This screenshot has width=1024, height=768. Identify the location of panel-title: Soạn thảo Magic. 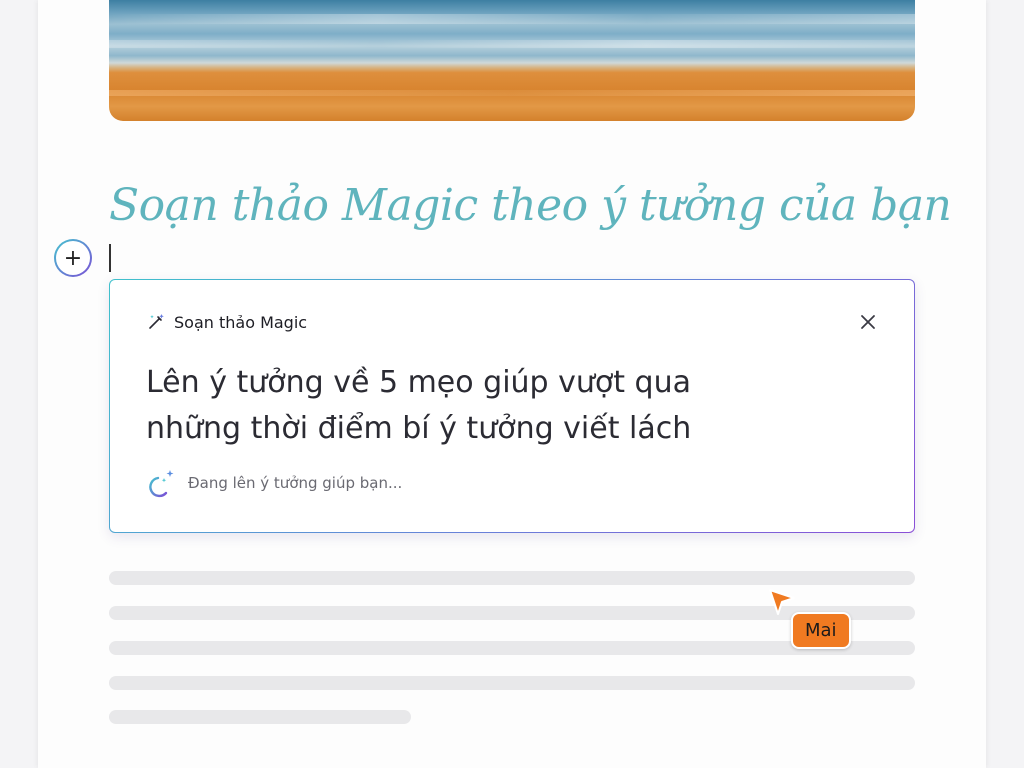
(241, 322).